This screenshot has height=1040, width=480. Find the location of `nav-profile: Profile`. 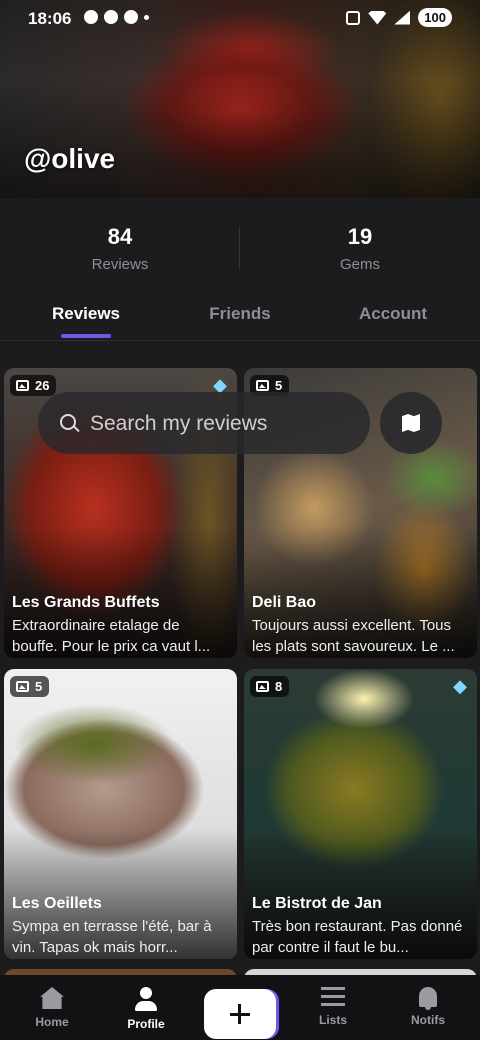

nav-profile: Profile is located at coordinates (146, 1009).